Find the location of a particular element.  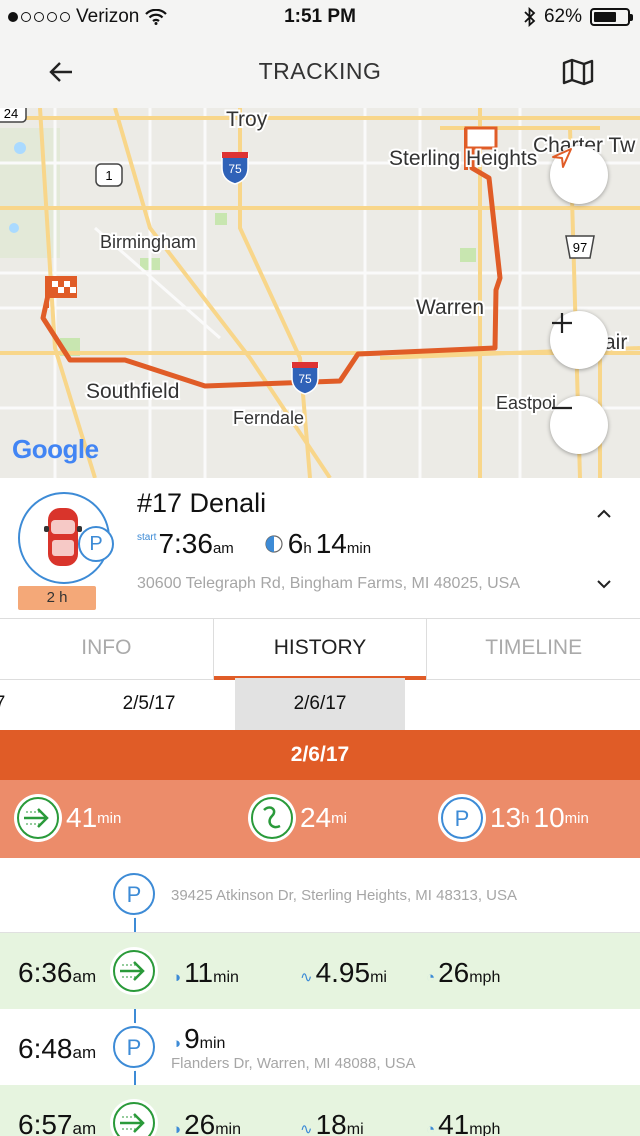

summary-drive-value: 41 is located at coordinates (82, 817).